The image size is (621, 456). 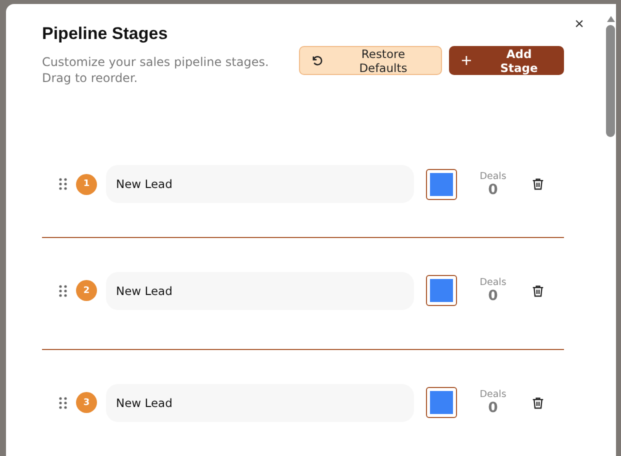 I want to click on restore-icon, so click(x=317, y=60).